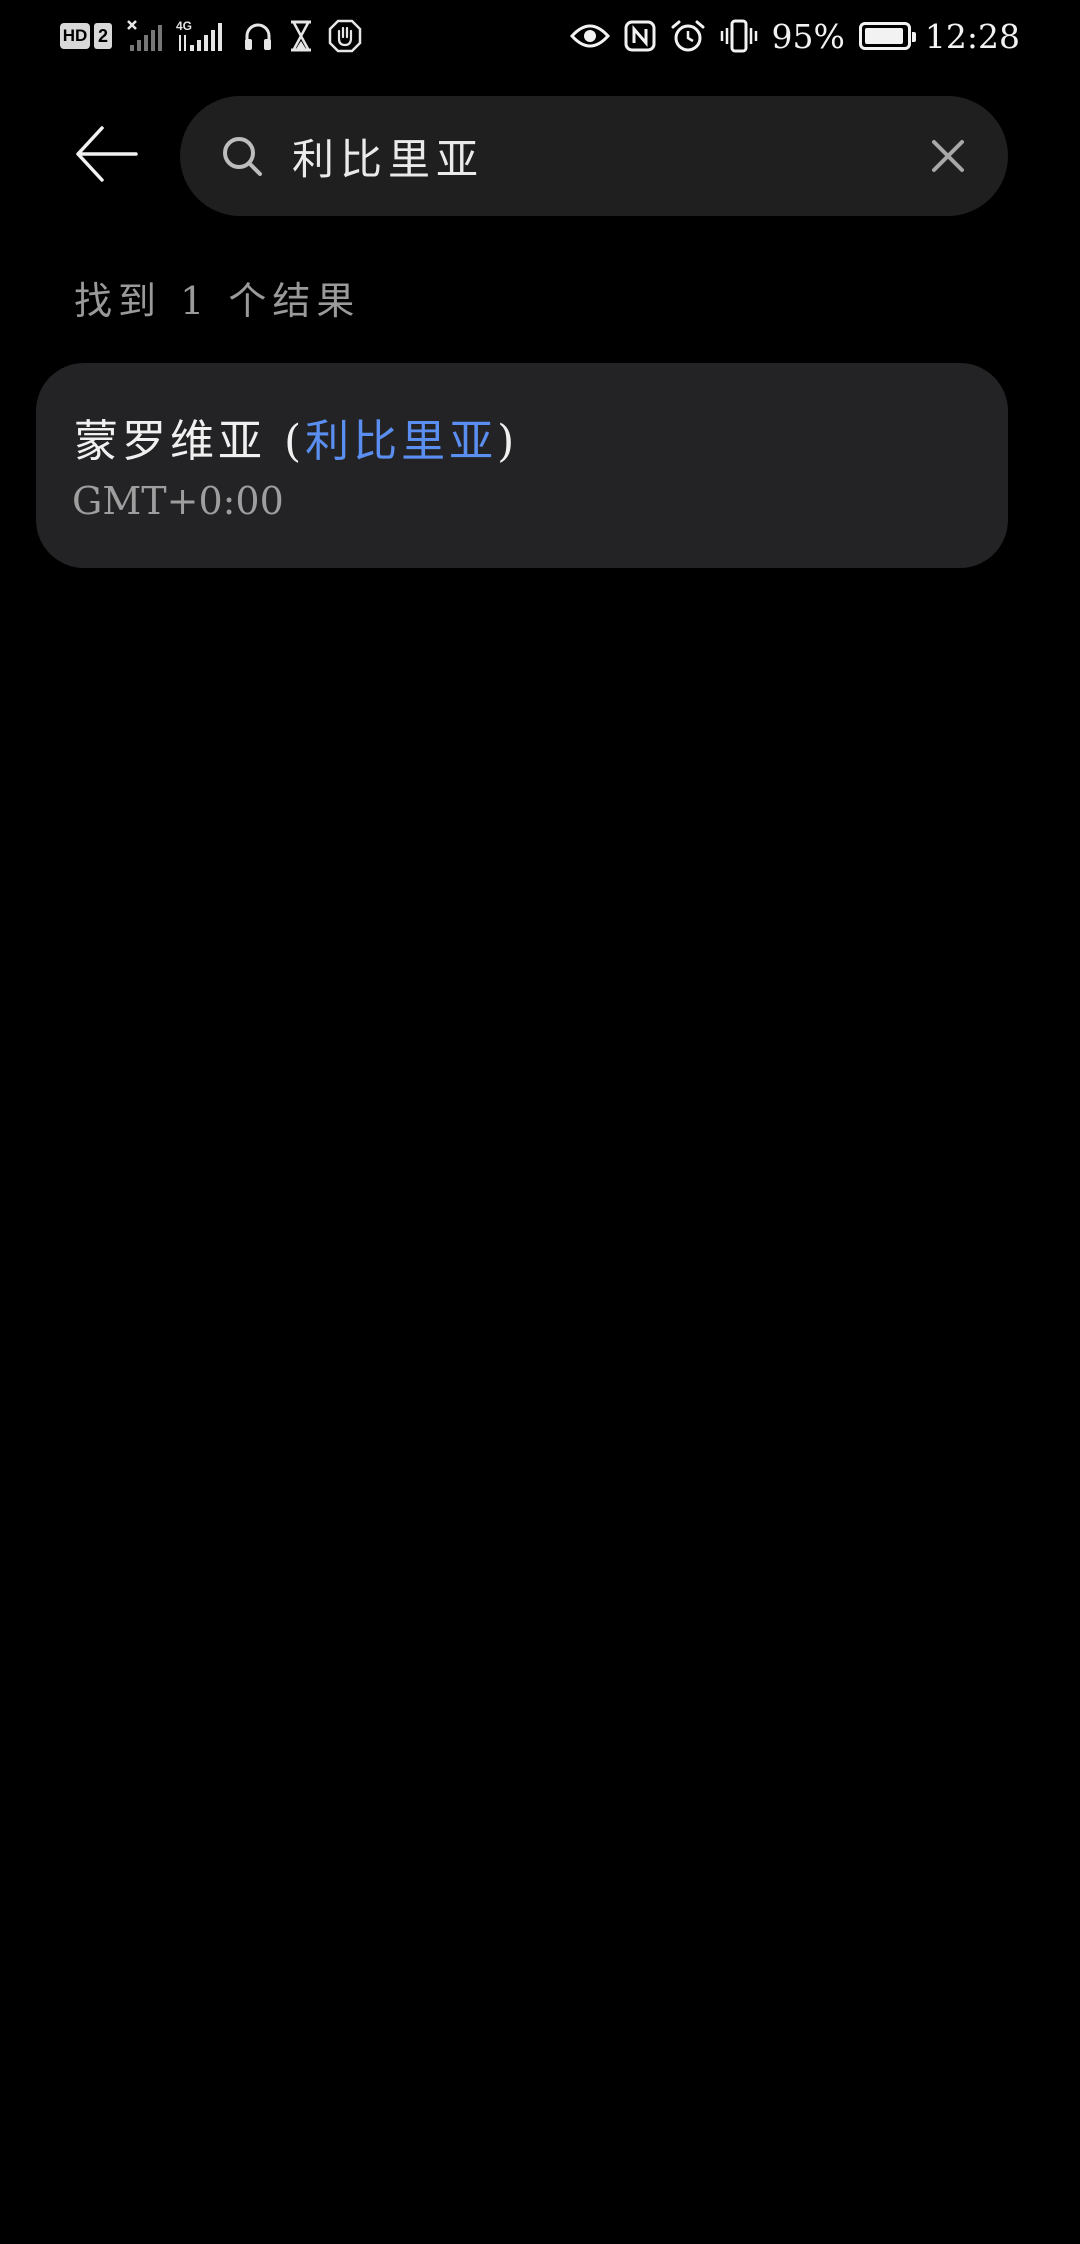 The height and width of the screenshot is (2244, 1080). I want to click on vibrate-icon, so click(738, 36).